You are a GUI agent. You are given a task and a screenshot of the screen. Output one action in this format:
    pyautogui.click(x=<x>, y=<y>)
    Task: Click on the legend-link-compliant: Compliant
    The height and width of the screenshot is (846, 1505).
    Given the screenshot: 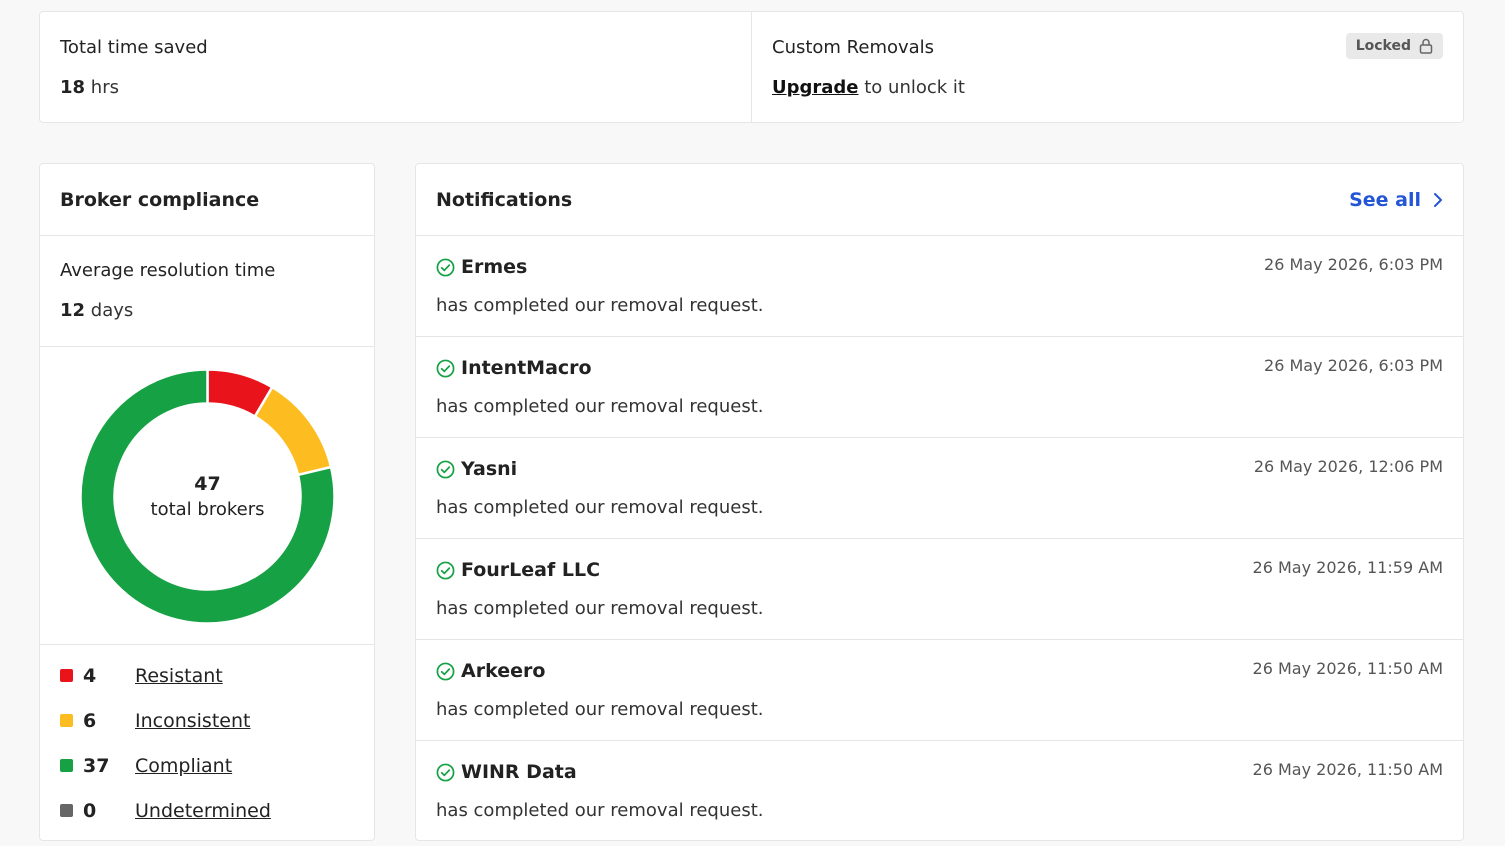 What is the action you would take?
    pyautogui.click(x=183, y=766)
    